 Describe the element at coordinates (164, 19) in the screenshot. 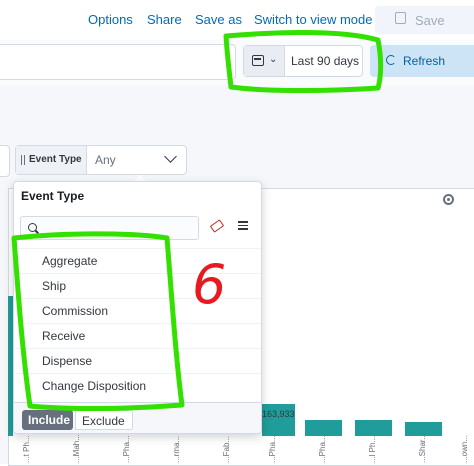

I see `share-link: Share` at that location.